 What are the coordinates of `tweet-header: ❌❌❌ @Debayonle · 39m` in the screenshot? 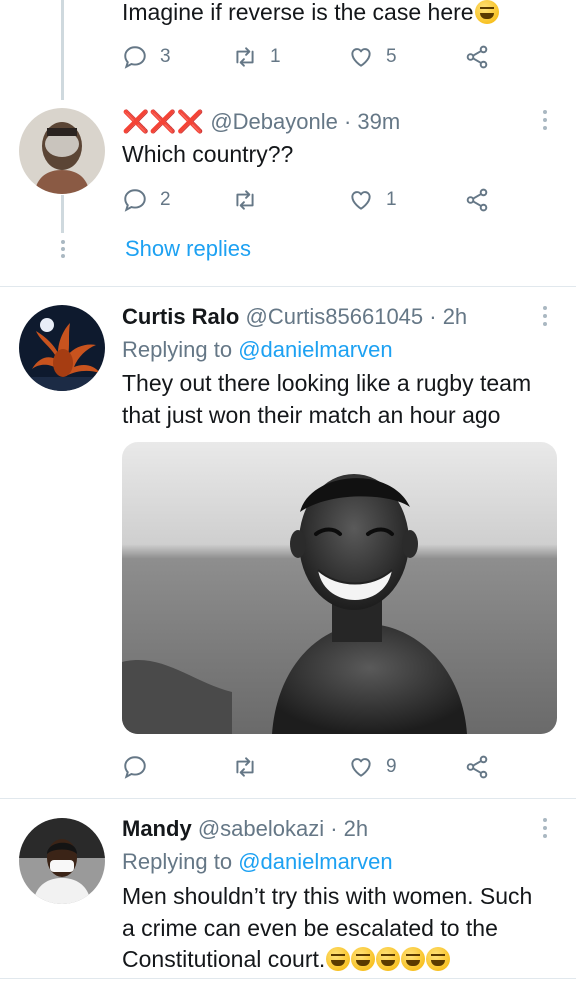 It's located at (261, 122).